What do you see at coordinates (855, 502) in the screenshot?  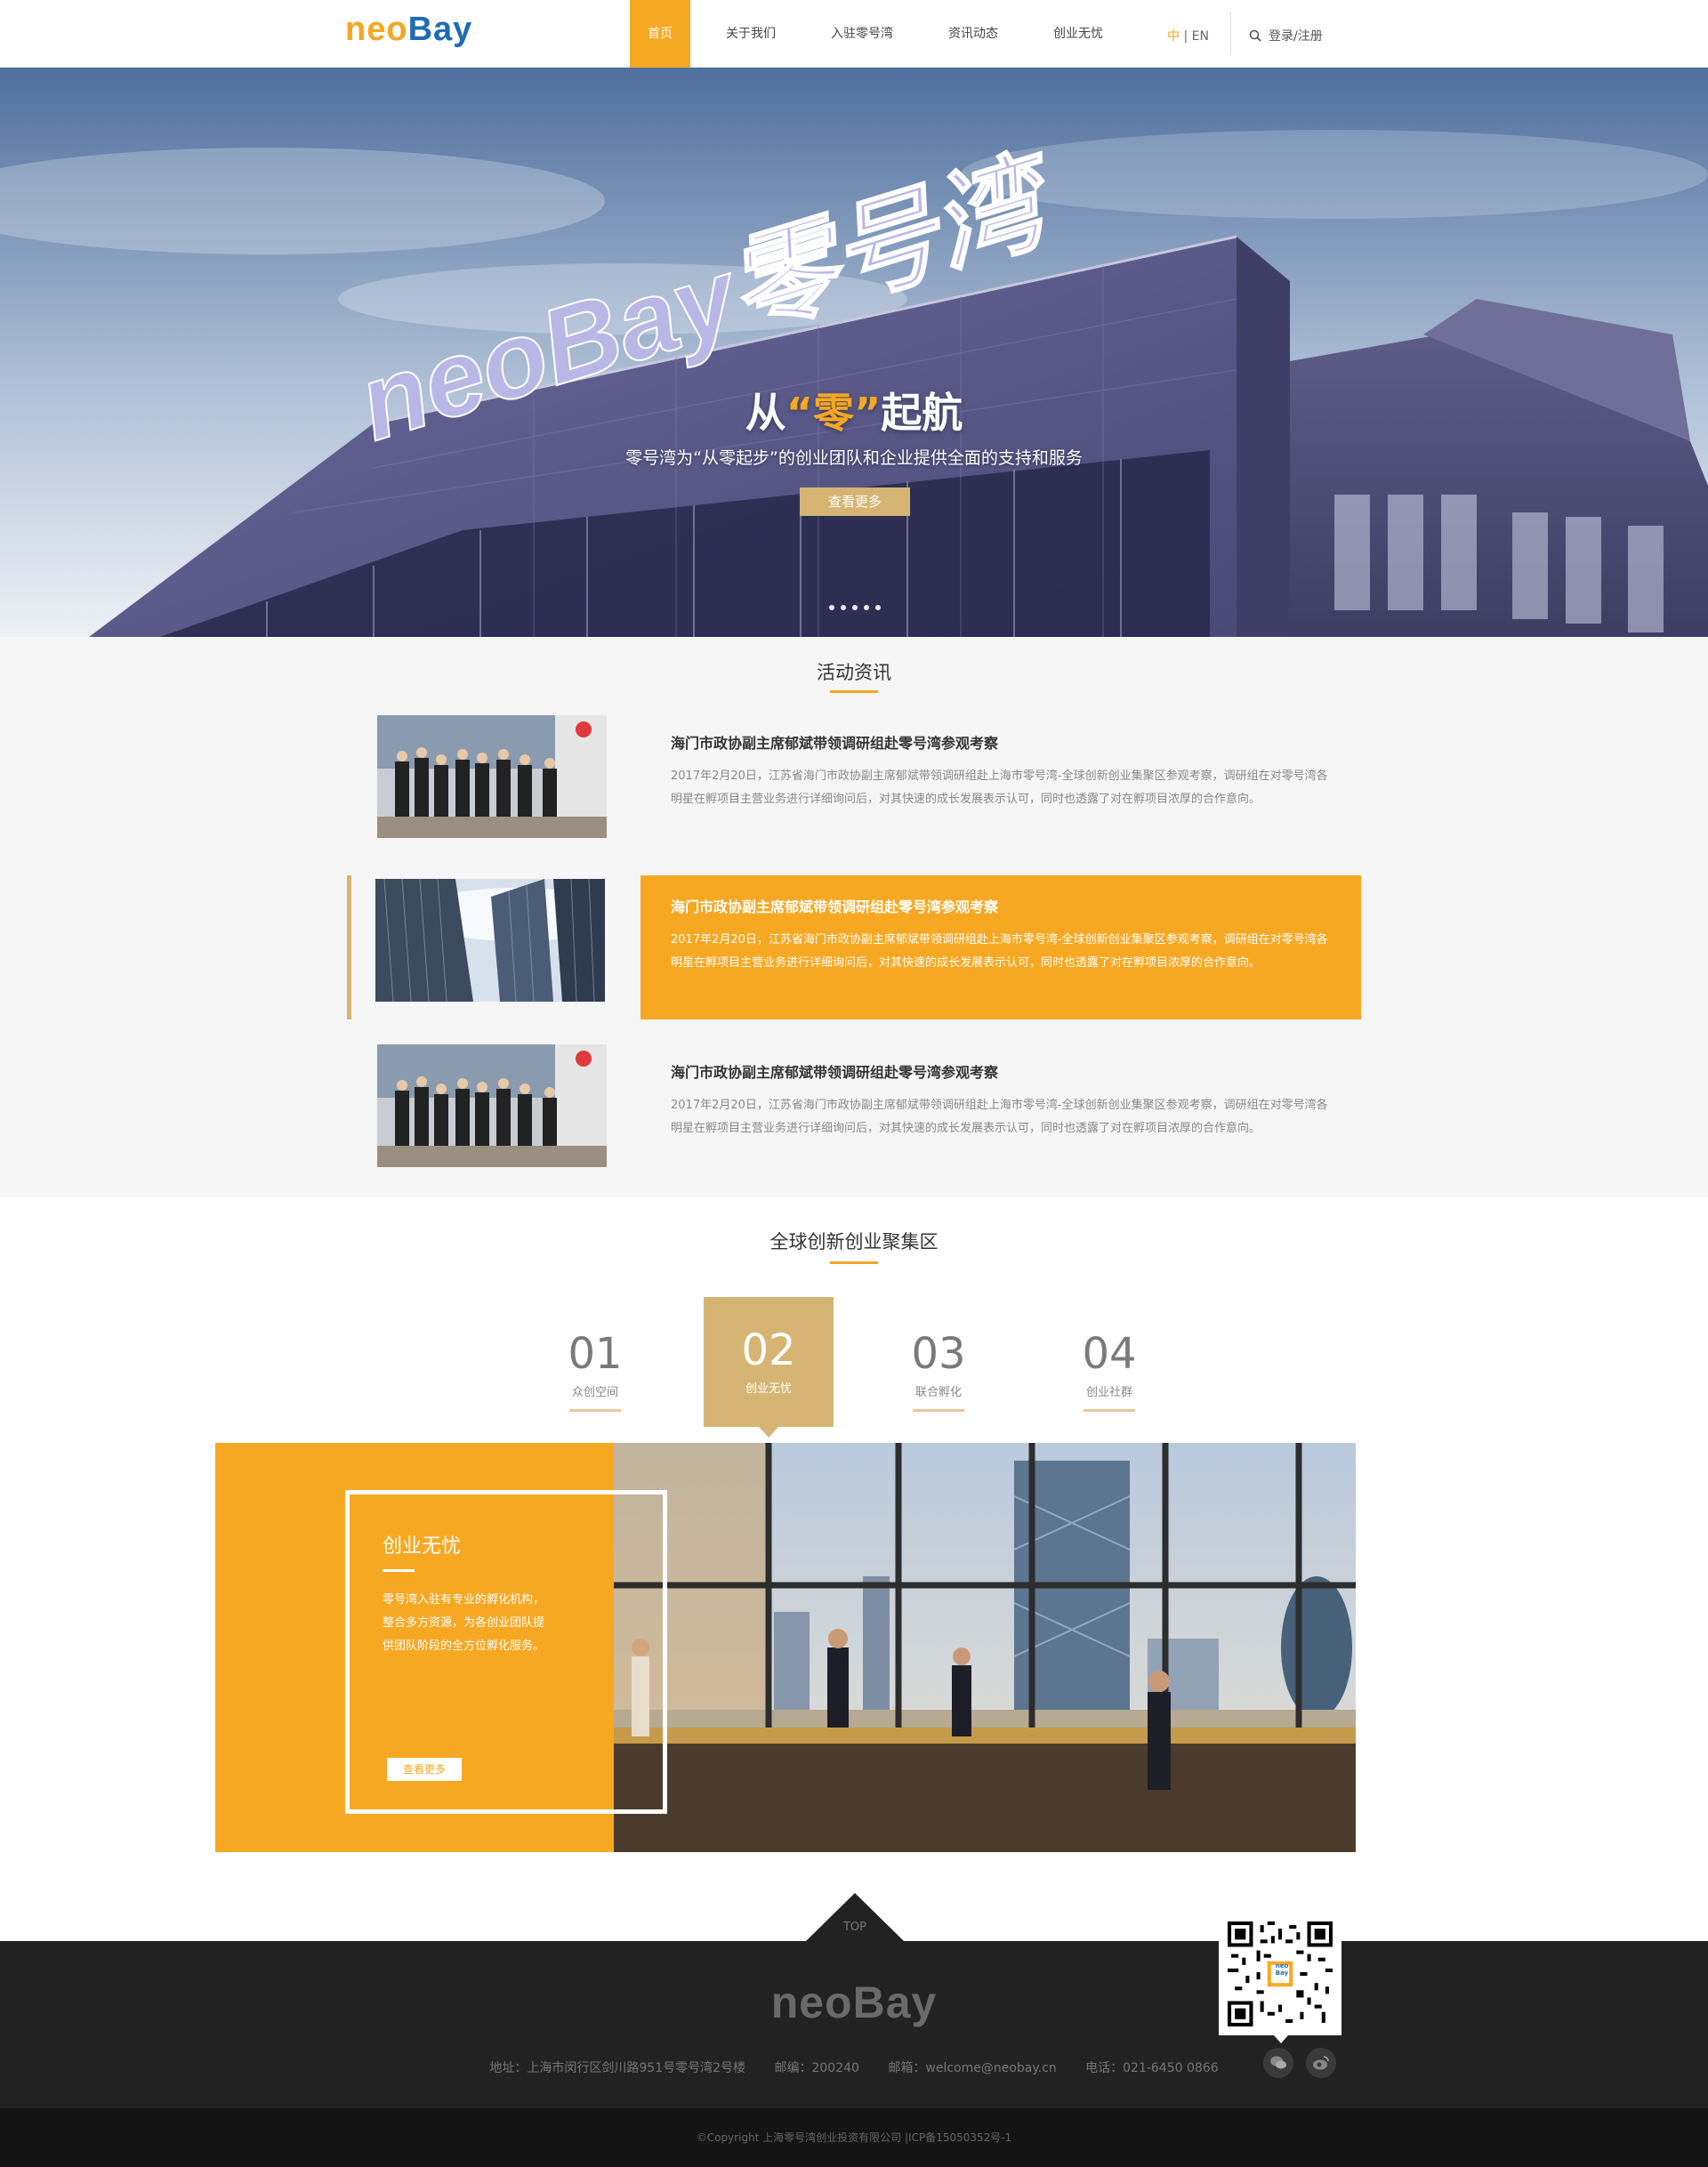 I see `hero-more-button: 查看更多` at bounding box center [855, 502].